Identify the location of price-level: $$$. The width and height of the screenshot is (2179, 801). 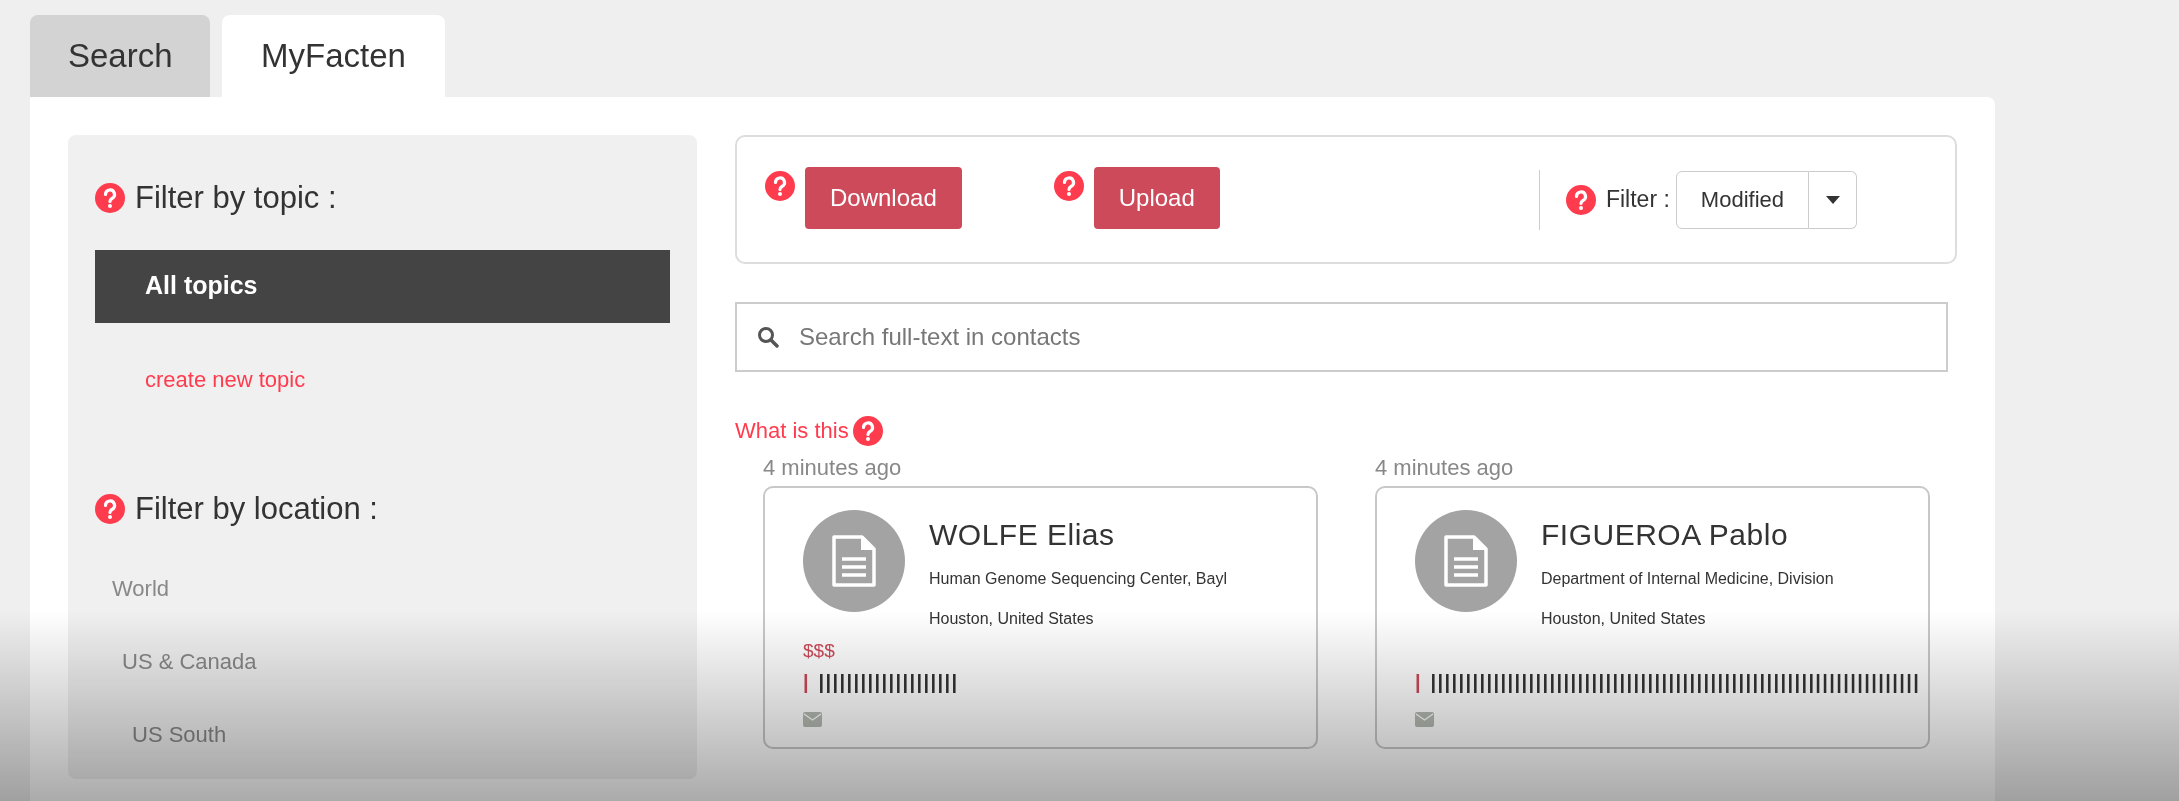
(819, 650).